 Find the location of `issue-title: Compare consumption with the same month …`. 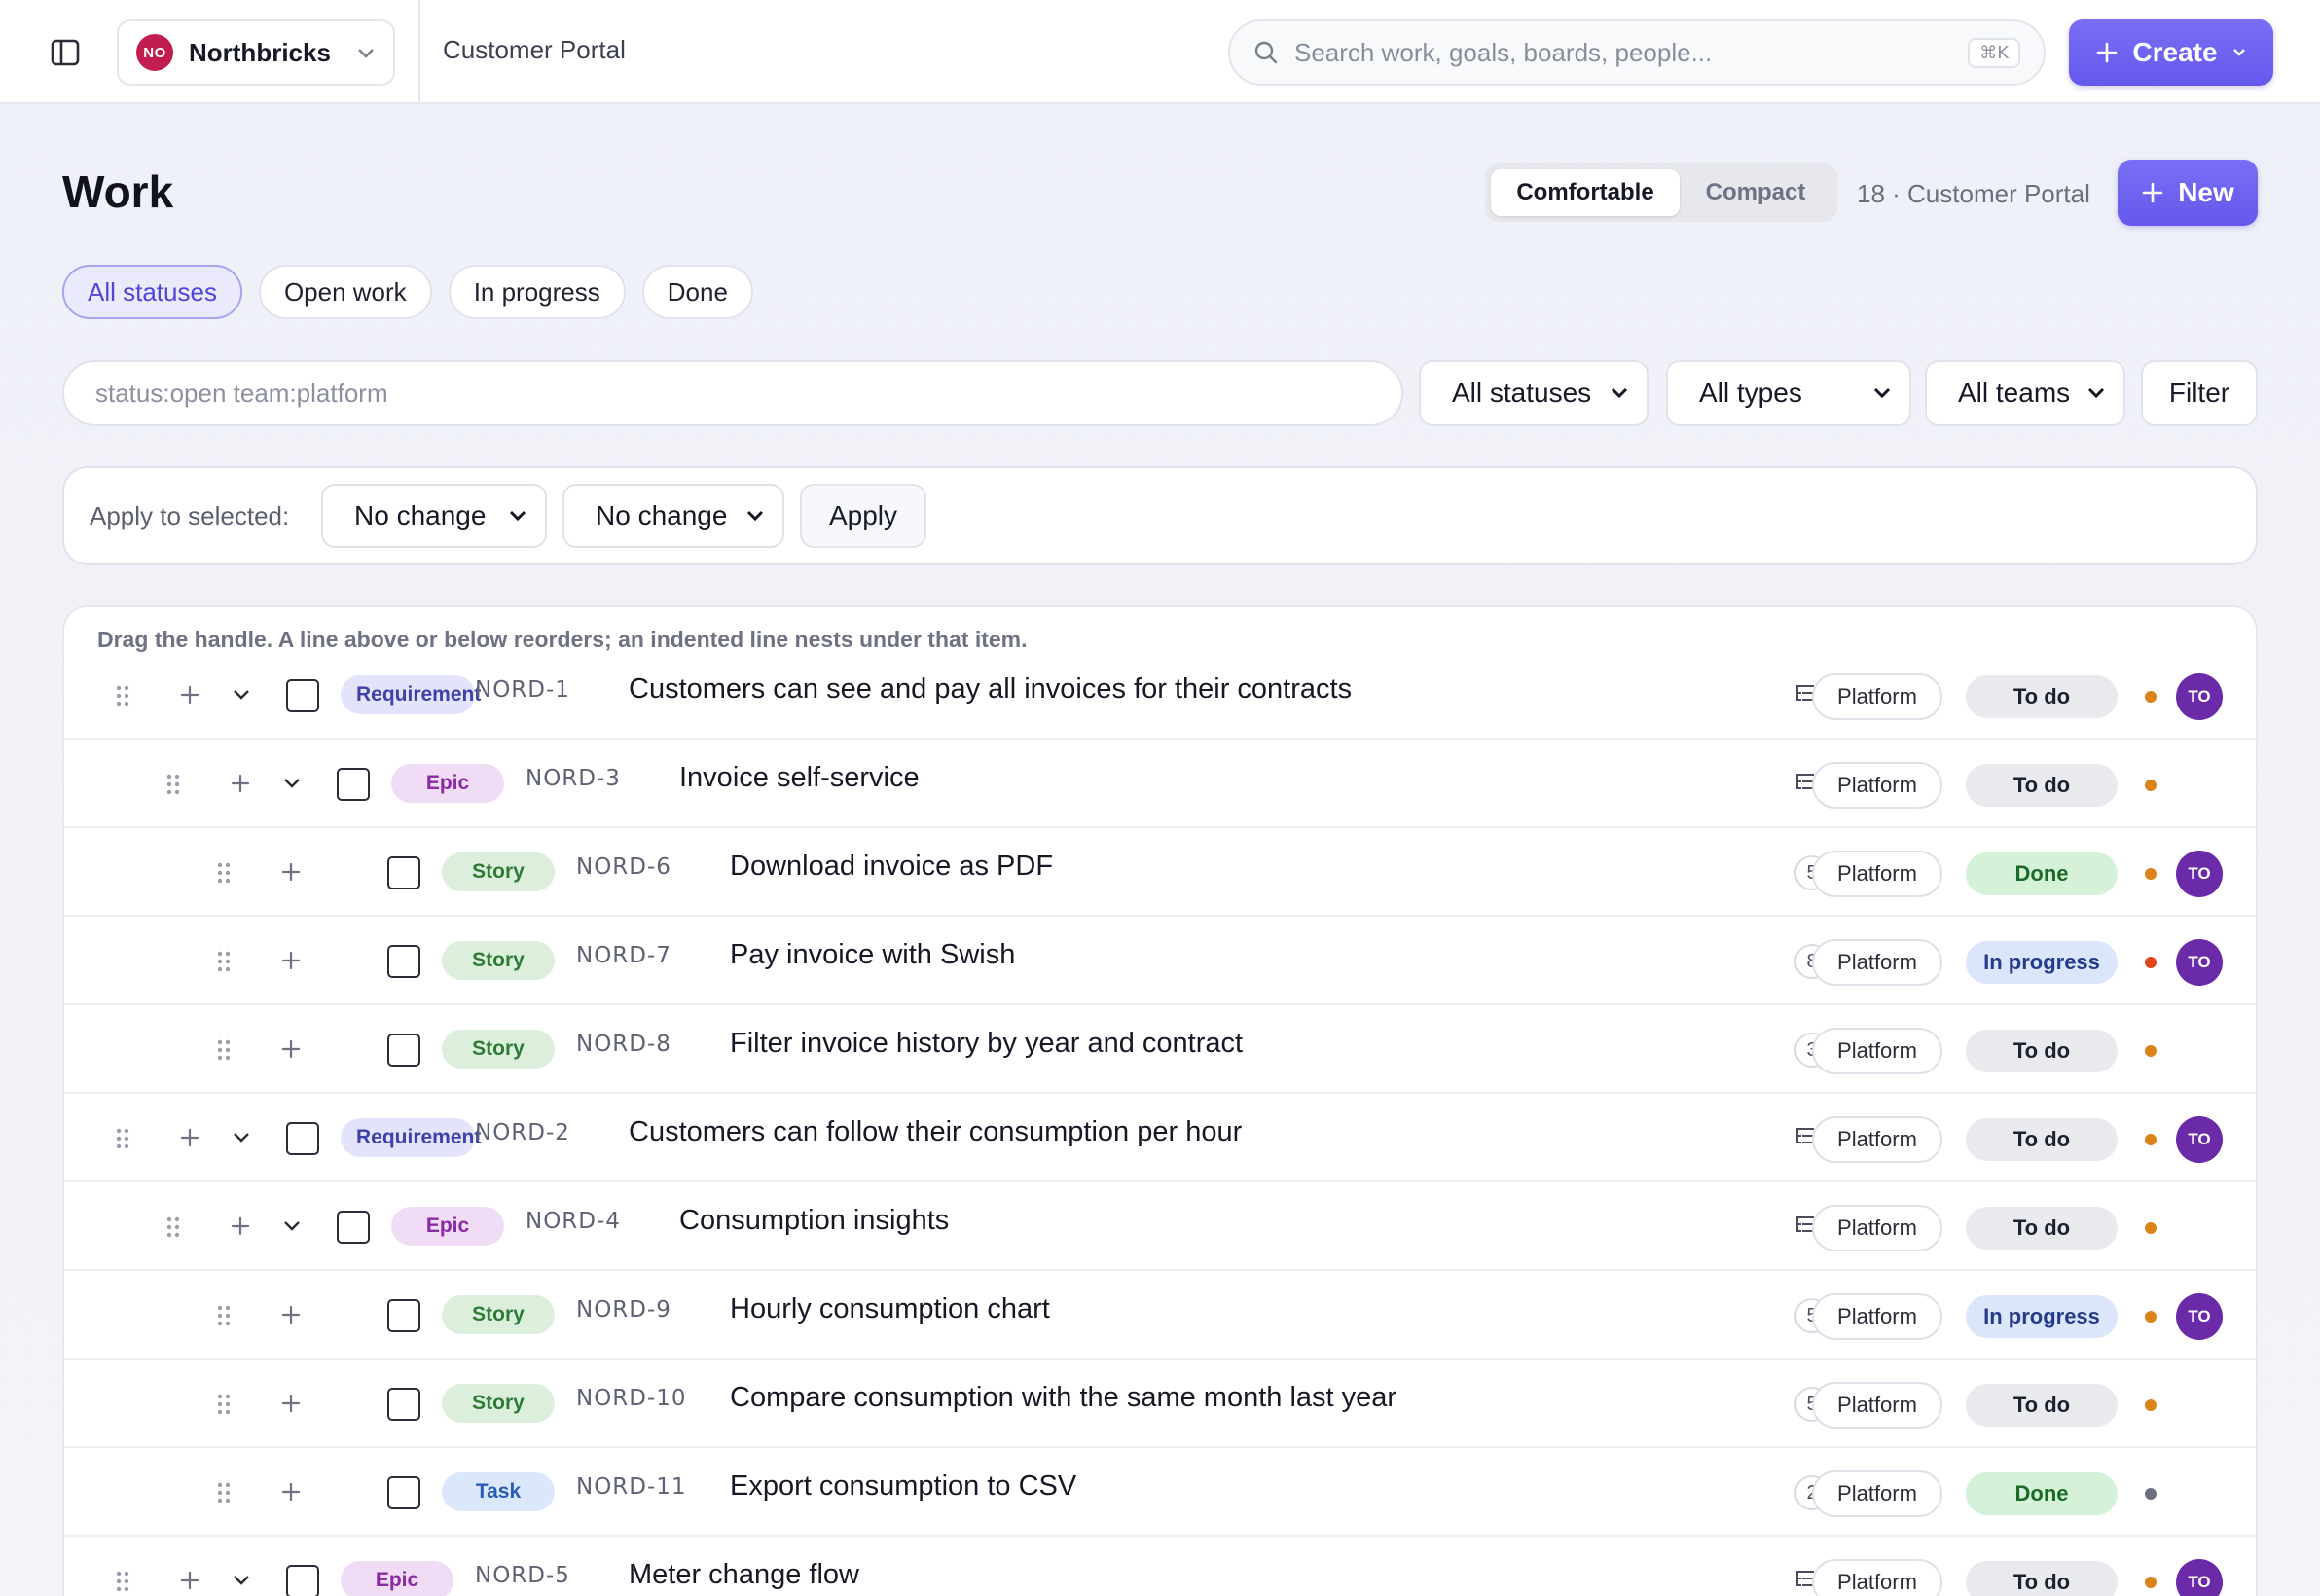

issue-title: Compare consumption with the same month … is located at coordinates (1063, 1398).